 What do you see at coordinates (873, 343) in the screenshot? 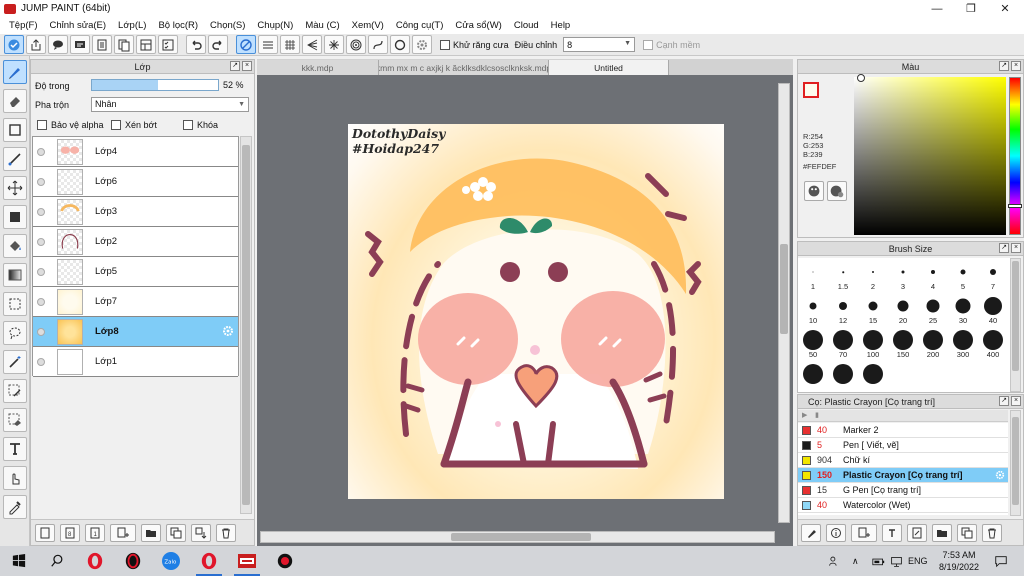
I see `brush-size-cell: 100` at bounding box center [873, 343].